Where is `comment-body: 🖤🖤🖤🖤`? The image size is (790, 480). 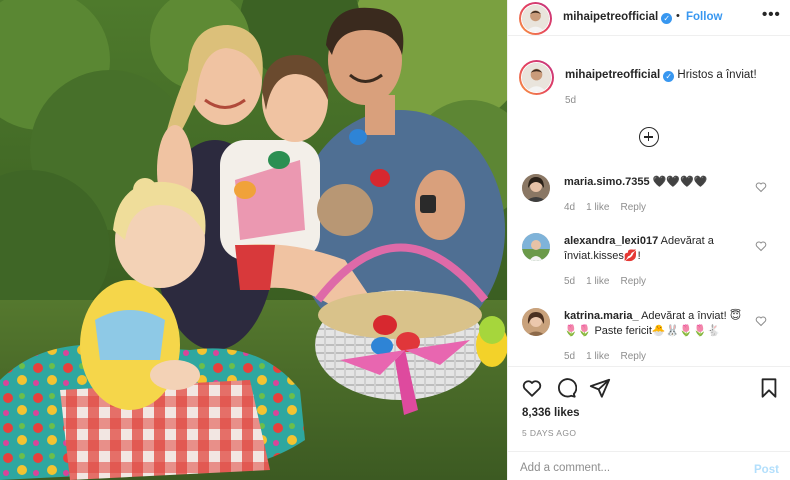
comment-body: 🖤🖤🖤🖤 is located at coordinates (680, 182).